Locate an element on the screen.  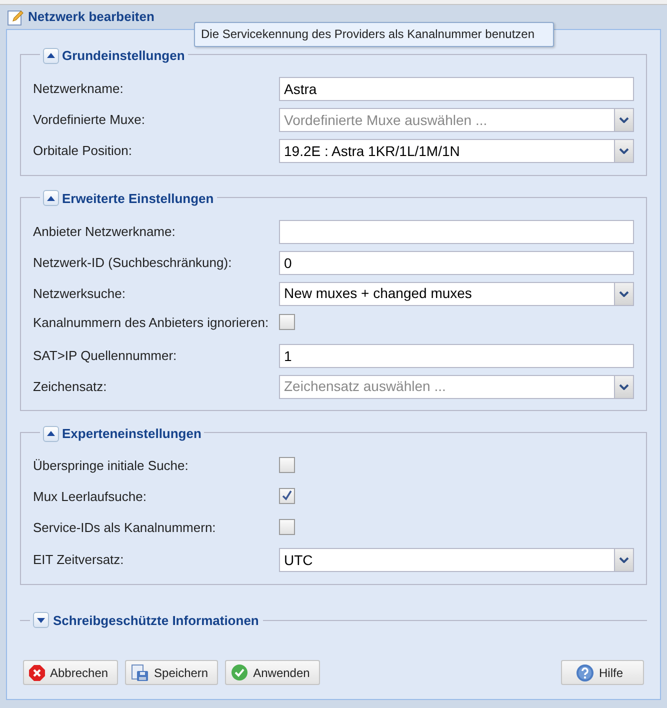
section-title: Erweiterte Einstellungen is located at coordinates (138, 199).